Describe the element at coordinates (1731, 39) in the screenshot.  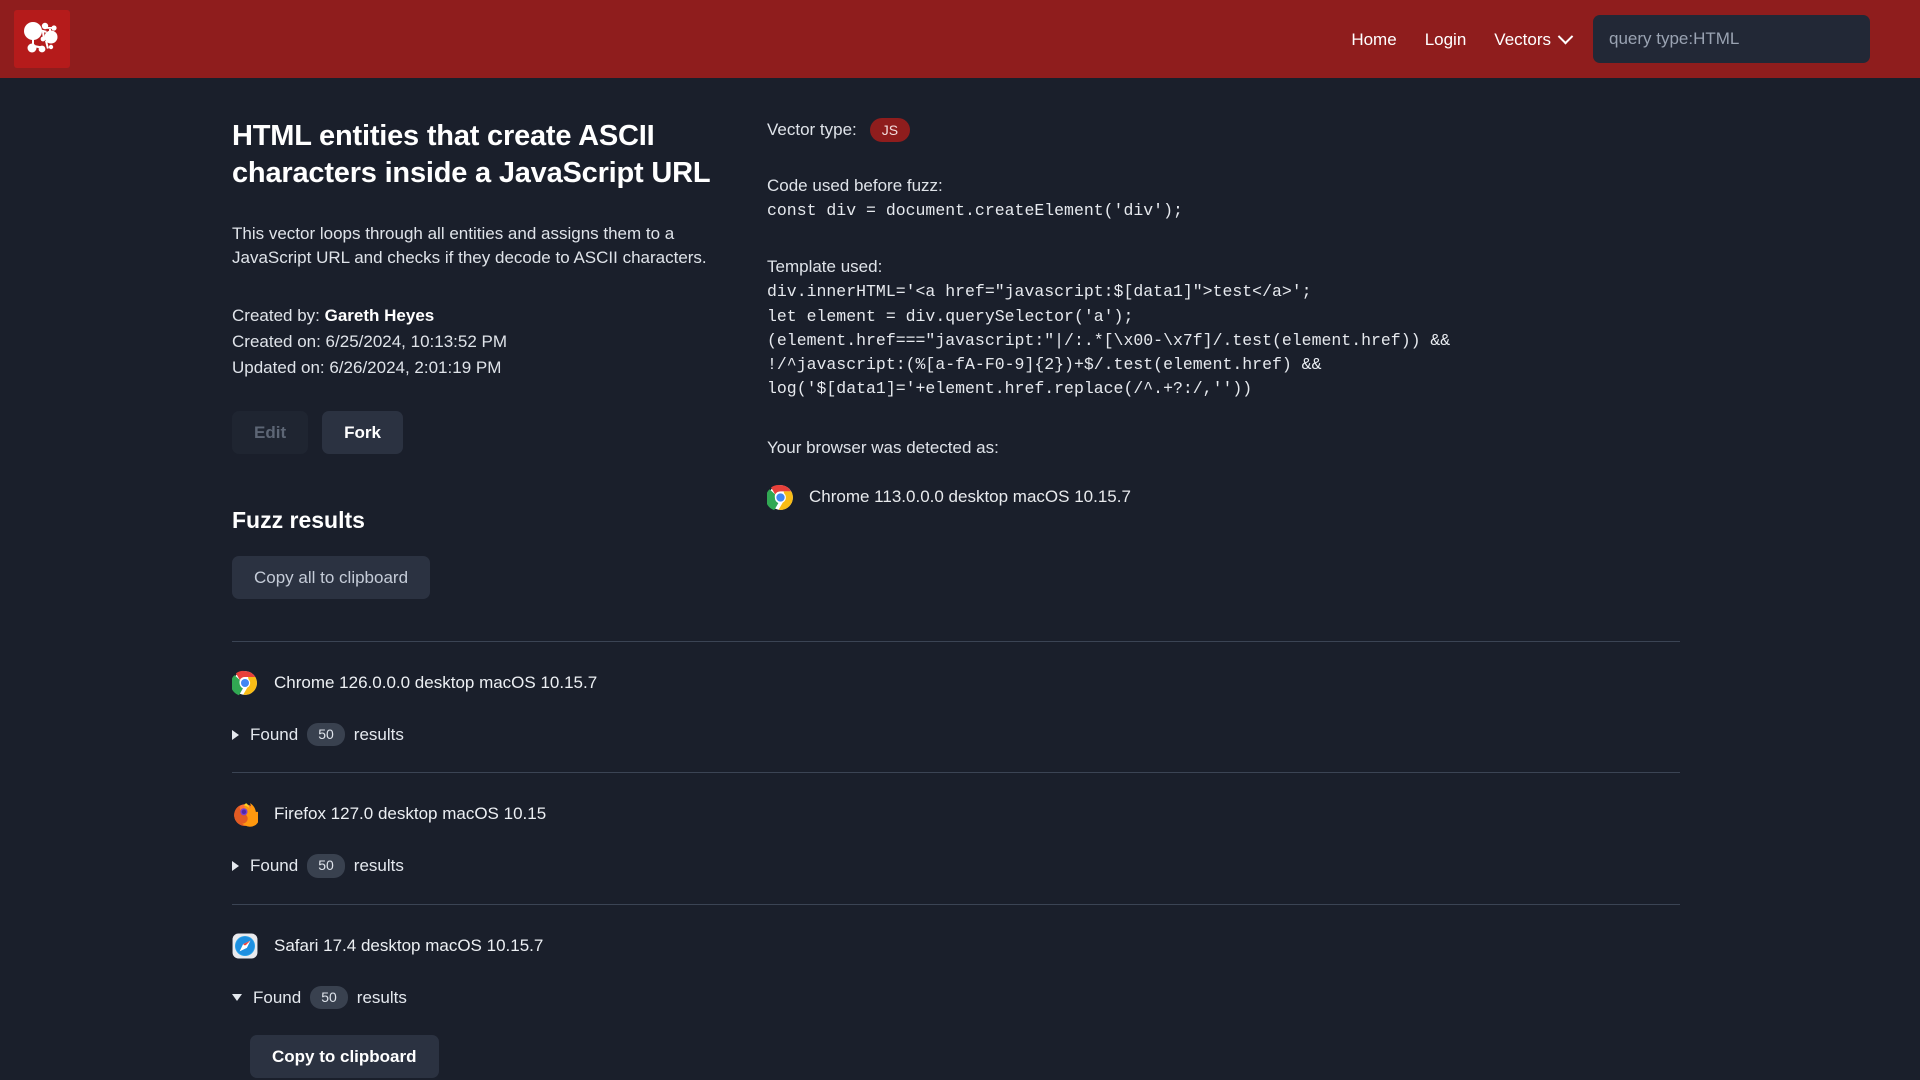
I see `search-input` at that location.